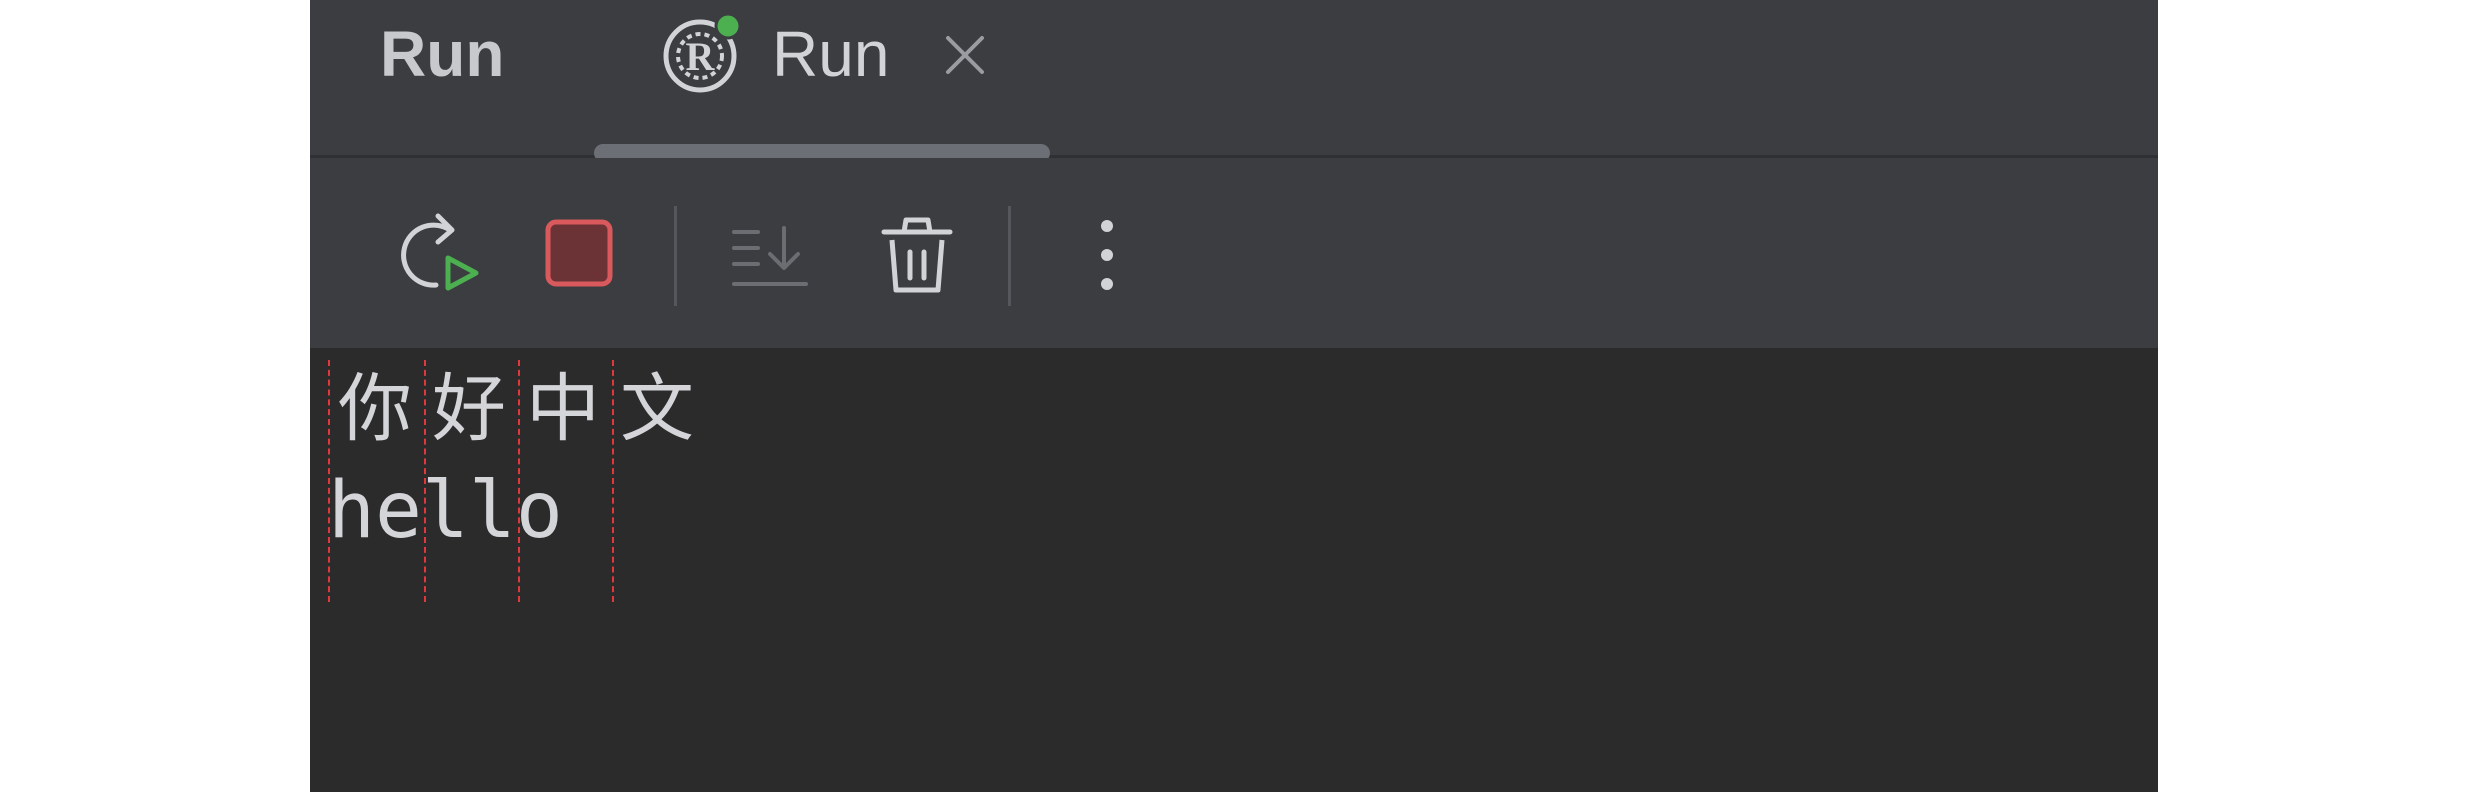 This screenshot has height=792, width=2478. What do you see at coordinates (443, 255) in the screenshot?
I see `rerun-icon` at bounding box center [443, 255].